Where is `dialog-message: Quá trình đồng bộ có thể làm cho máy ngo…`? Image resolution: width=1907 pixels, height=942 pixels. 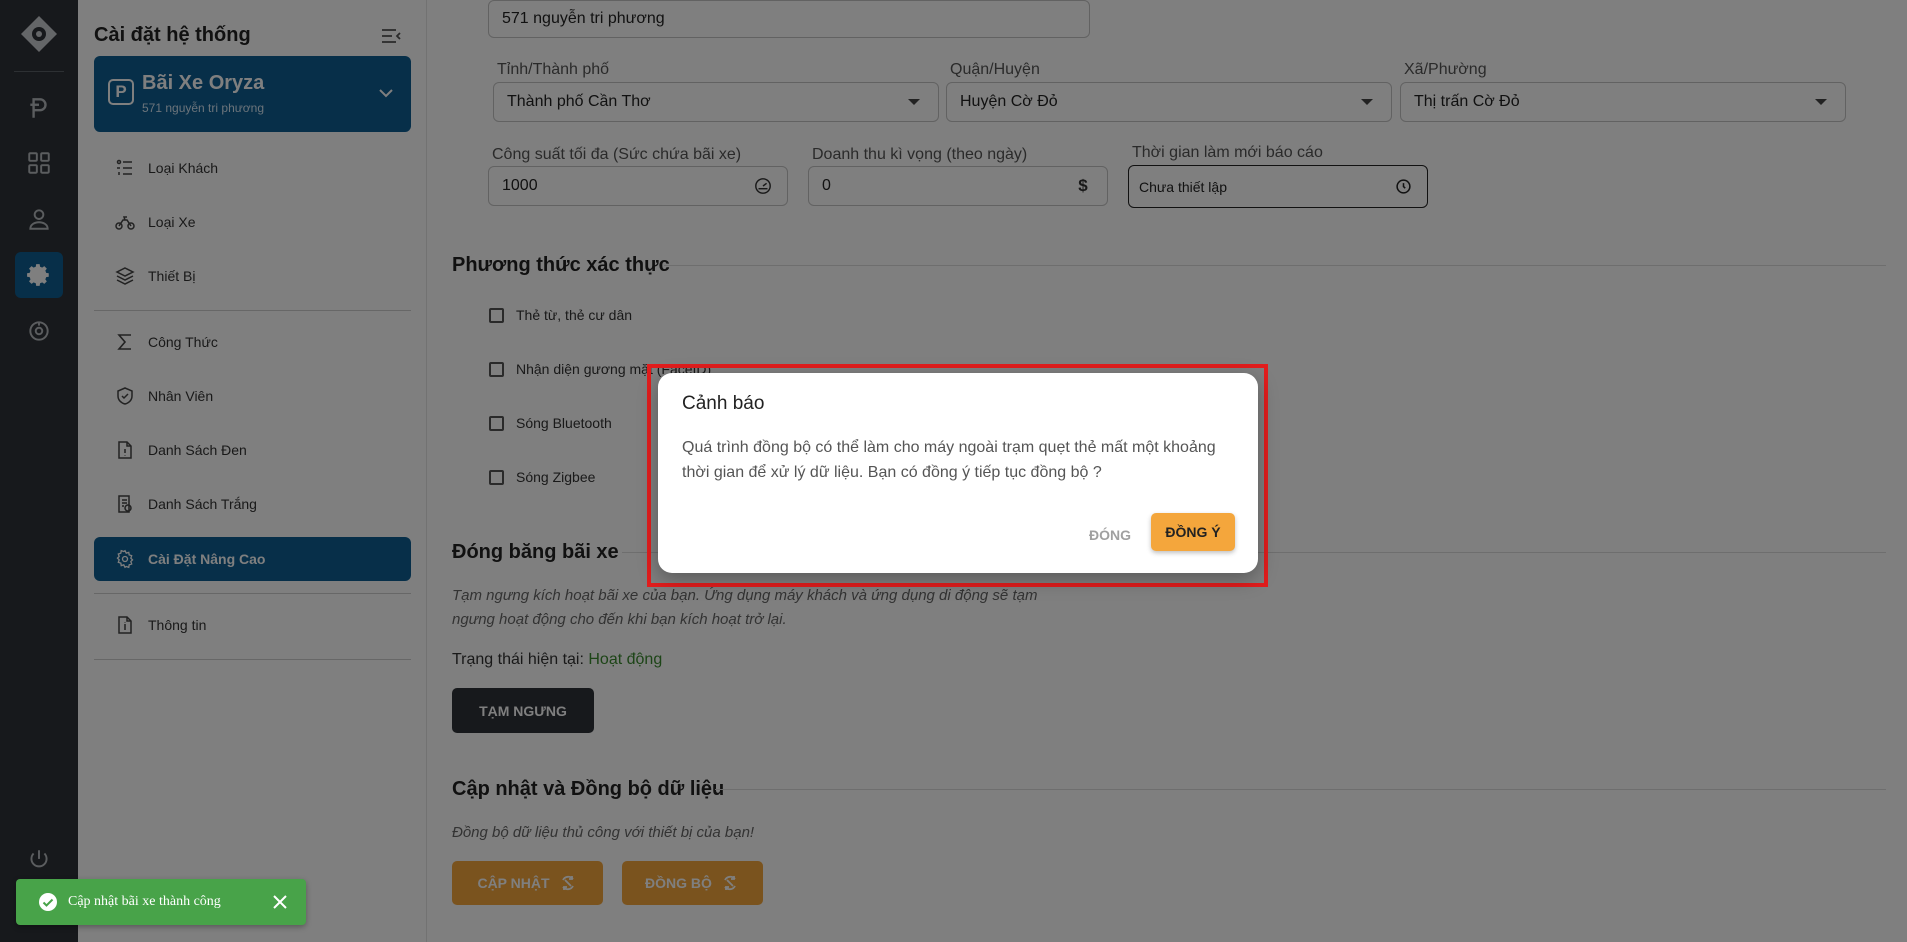 dialog-message: Quá trình đồng bộ có thể làm cho máy ngo… is located at coordinates (949, 460).